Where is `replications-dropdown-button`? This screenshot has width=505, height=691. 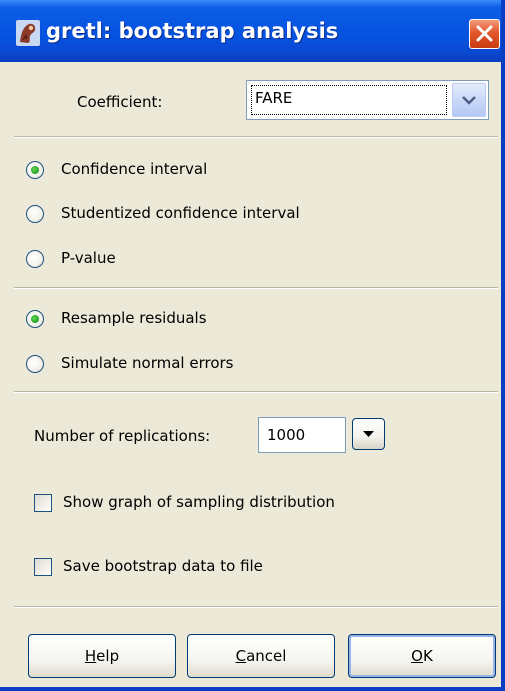
replications-dropdown-button is located at coordinates (368, 434).